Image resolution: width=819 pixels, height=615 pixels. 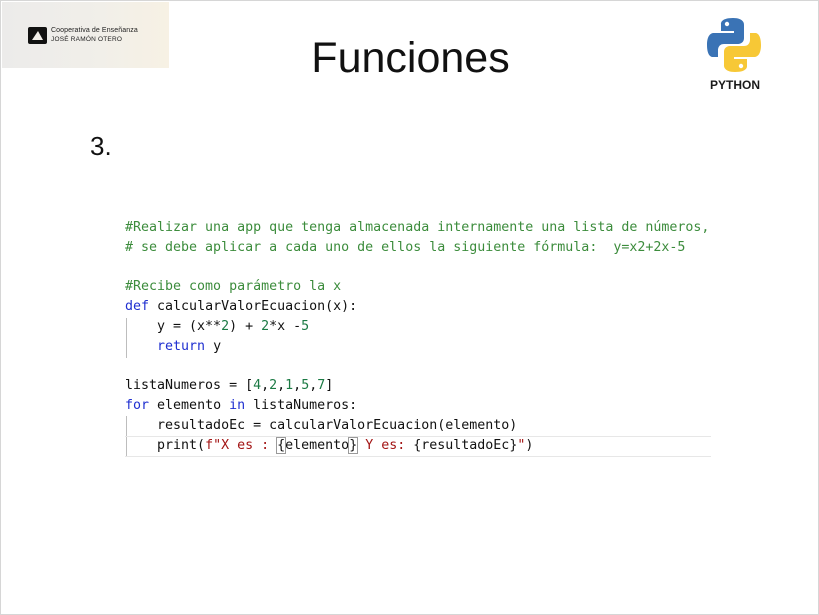 I want to click on python-label: PYTHON, so click(x=734, y=85).